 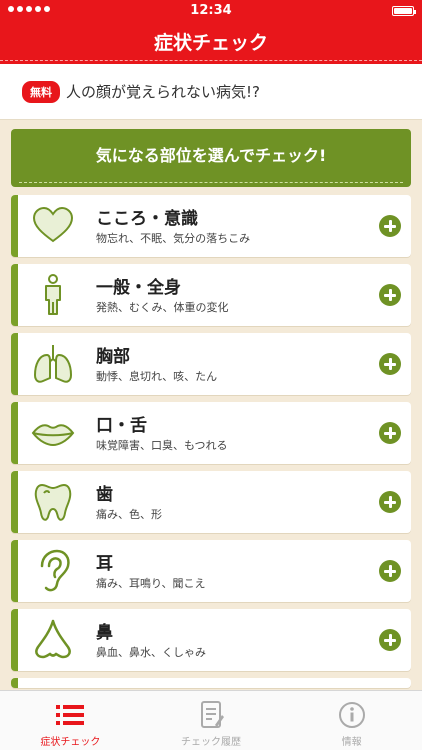 What do you see at coordinates (53, 435) in the screenshot?
I see `lips-icon` at bounding box center [53, 435].